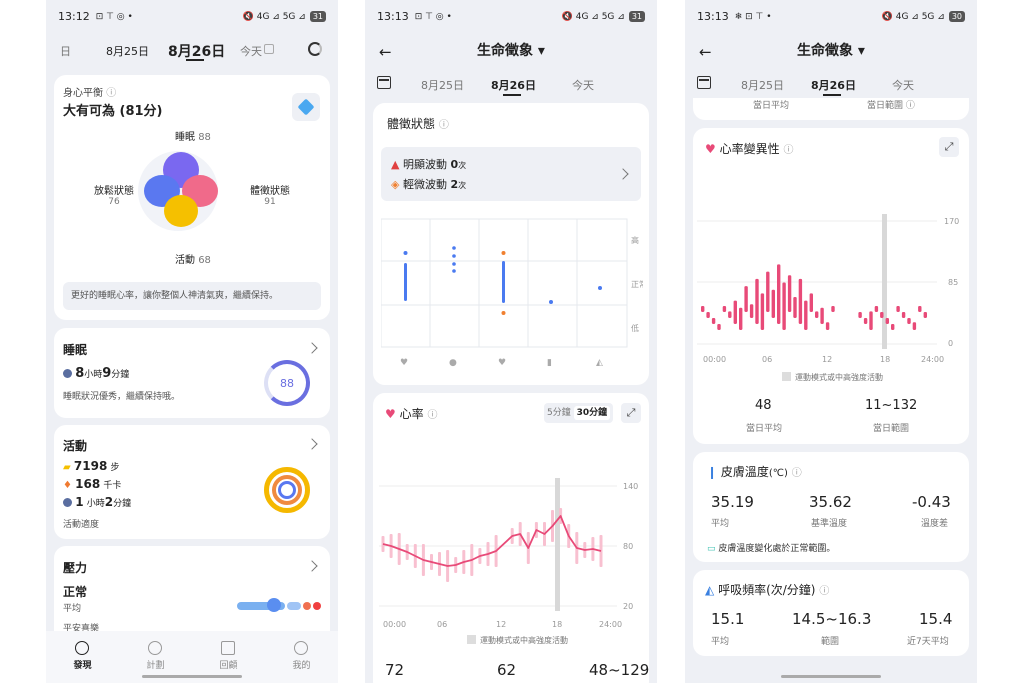  What do you see at coordinates (122, 397) in the screenshot?
I see `sleep-desc: 睡眠狀況優秀，繼續保持哦。` at bounding box center [122, 397].